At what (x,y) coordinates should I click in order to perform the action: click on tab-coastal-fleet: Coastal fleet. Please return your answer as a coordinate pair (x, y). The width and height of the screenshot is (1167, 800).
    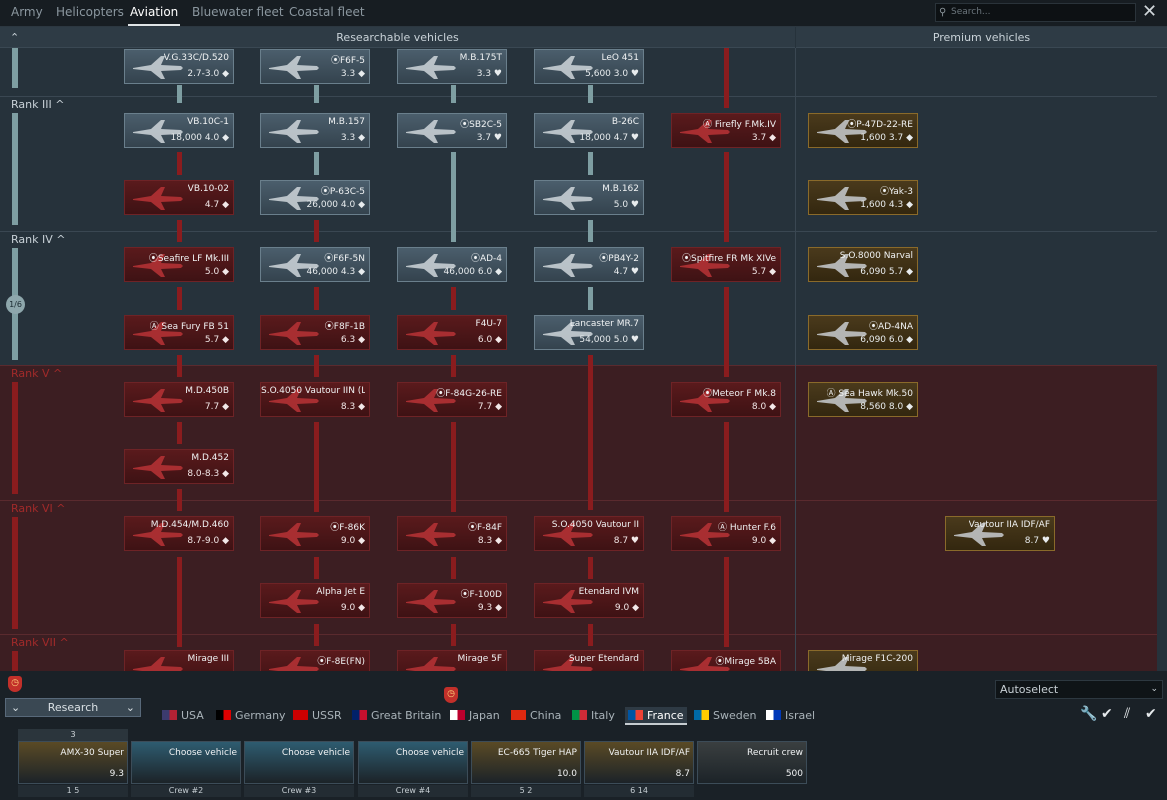
    Looking at the image, I should click on (327, 13).